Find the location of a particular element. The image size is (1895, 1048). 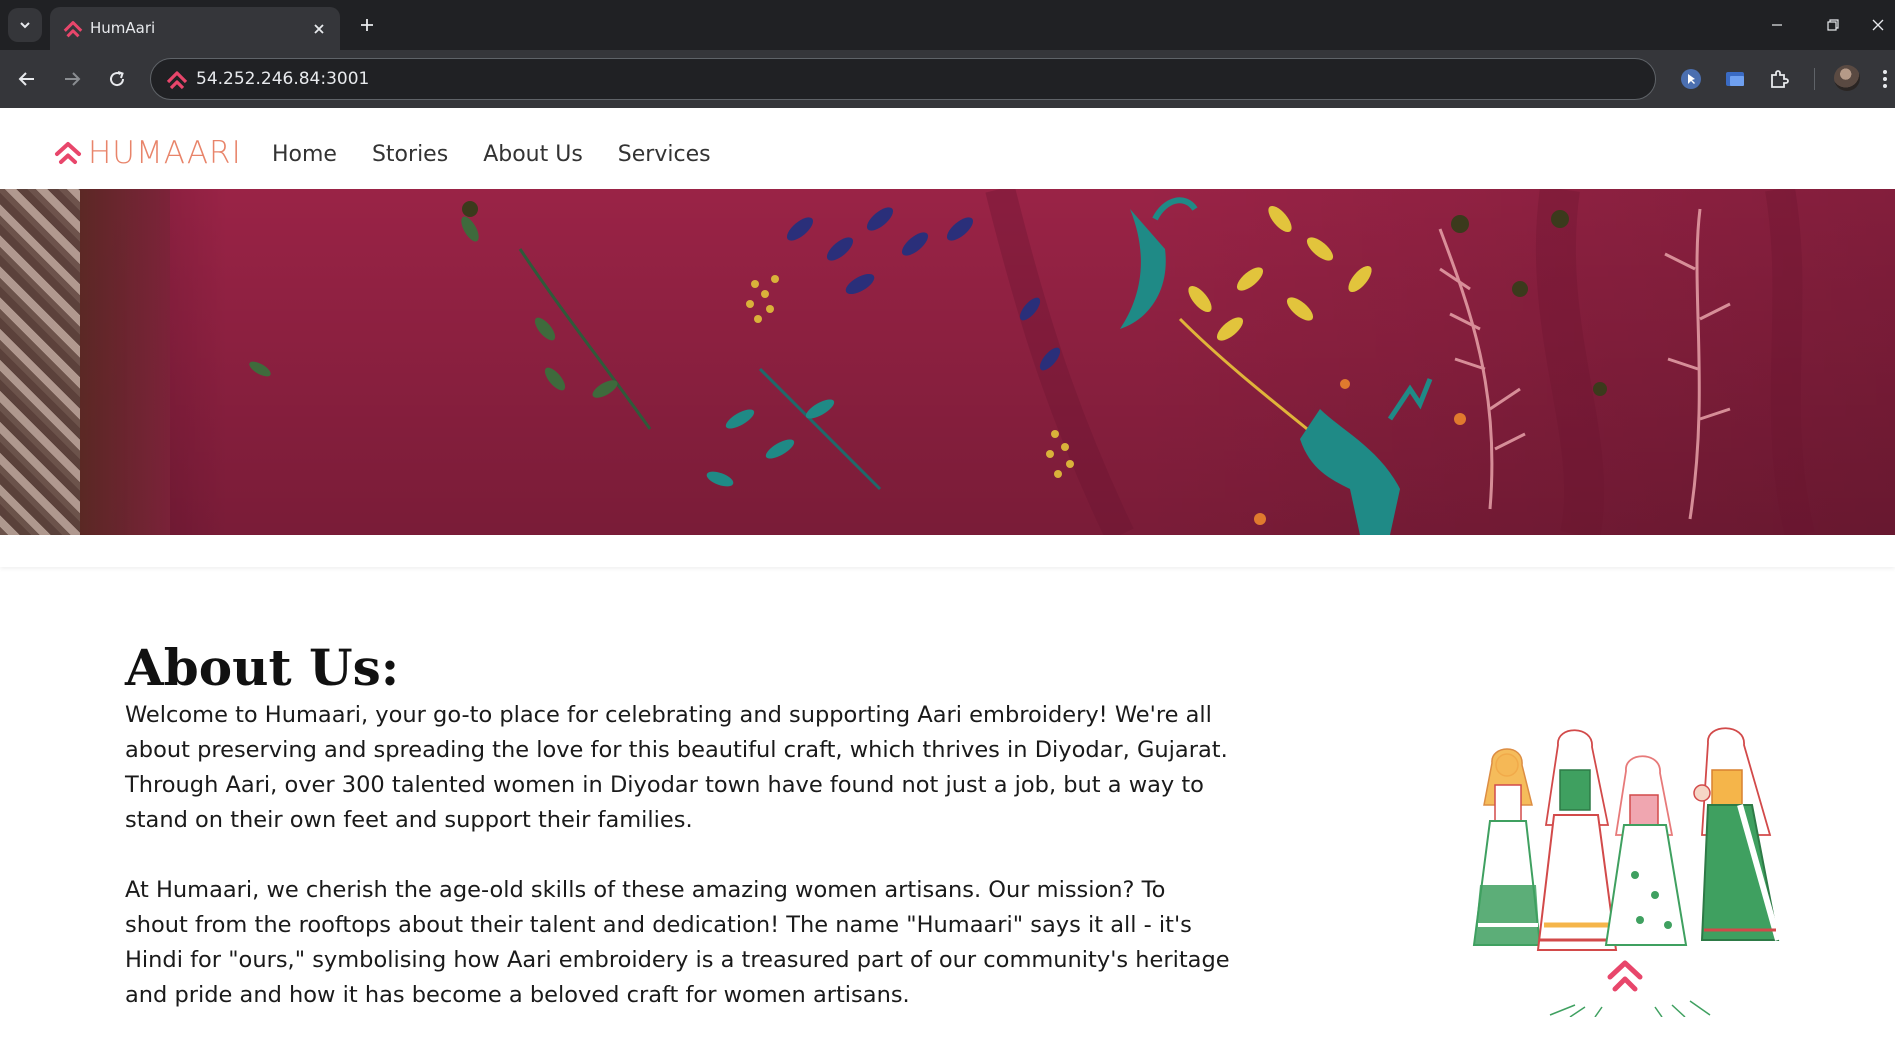

minimize-window-button is located at coordinates (1777, 25).